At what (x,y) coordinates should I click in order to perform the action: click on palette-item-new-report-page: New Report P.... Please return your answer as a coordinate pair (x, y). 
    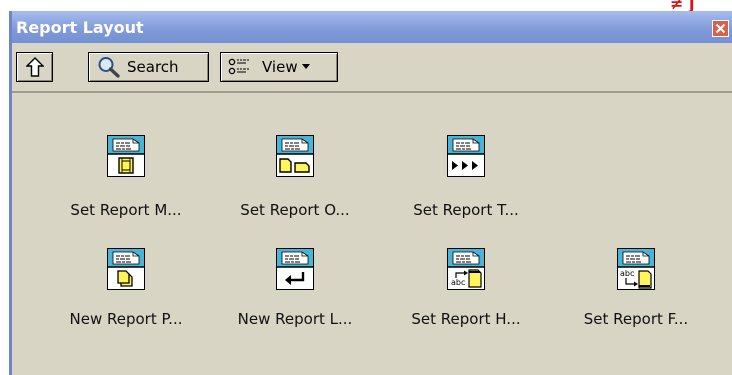
    Looking at the image, I should click on (126, 297).